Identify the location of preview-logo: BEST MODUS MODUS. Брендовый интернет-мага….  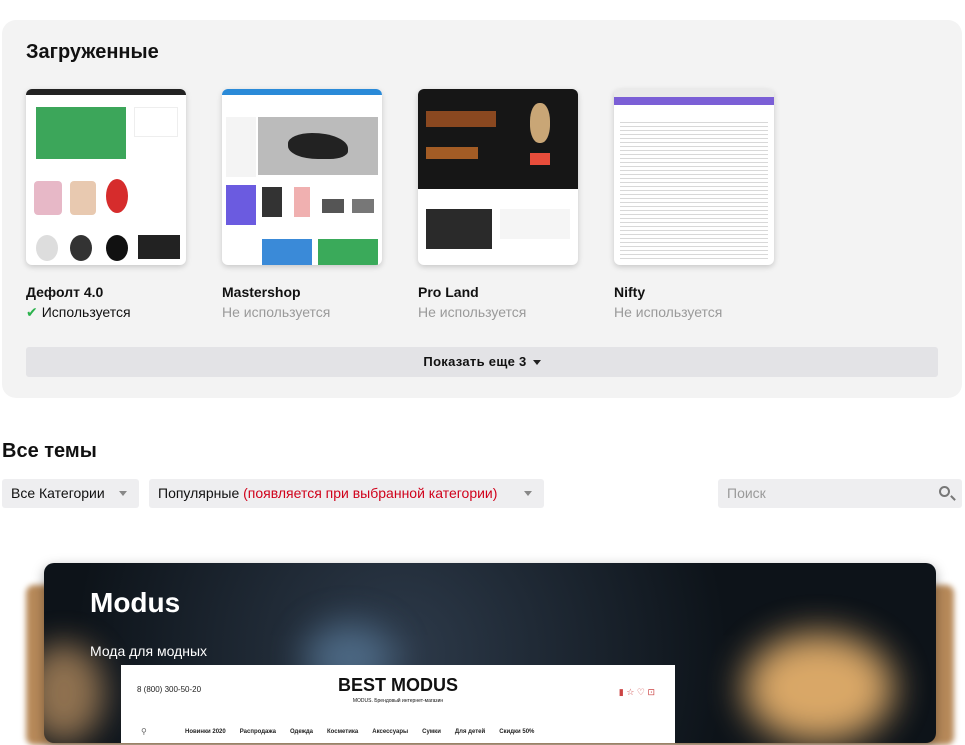
(397, 689).